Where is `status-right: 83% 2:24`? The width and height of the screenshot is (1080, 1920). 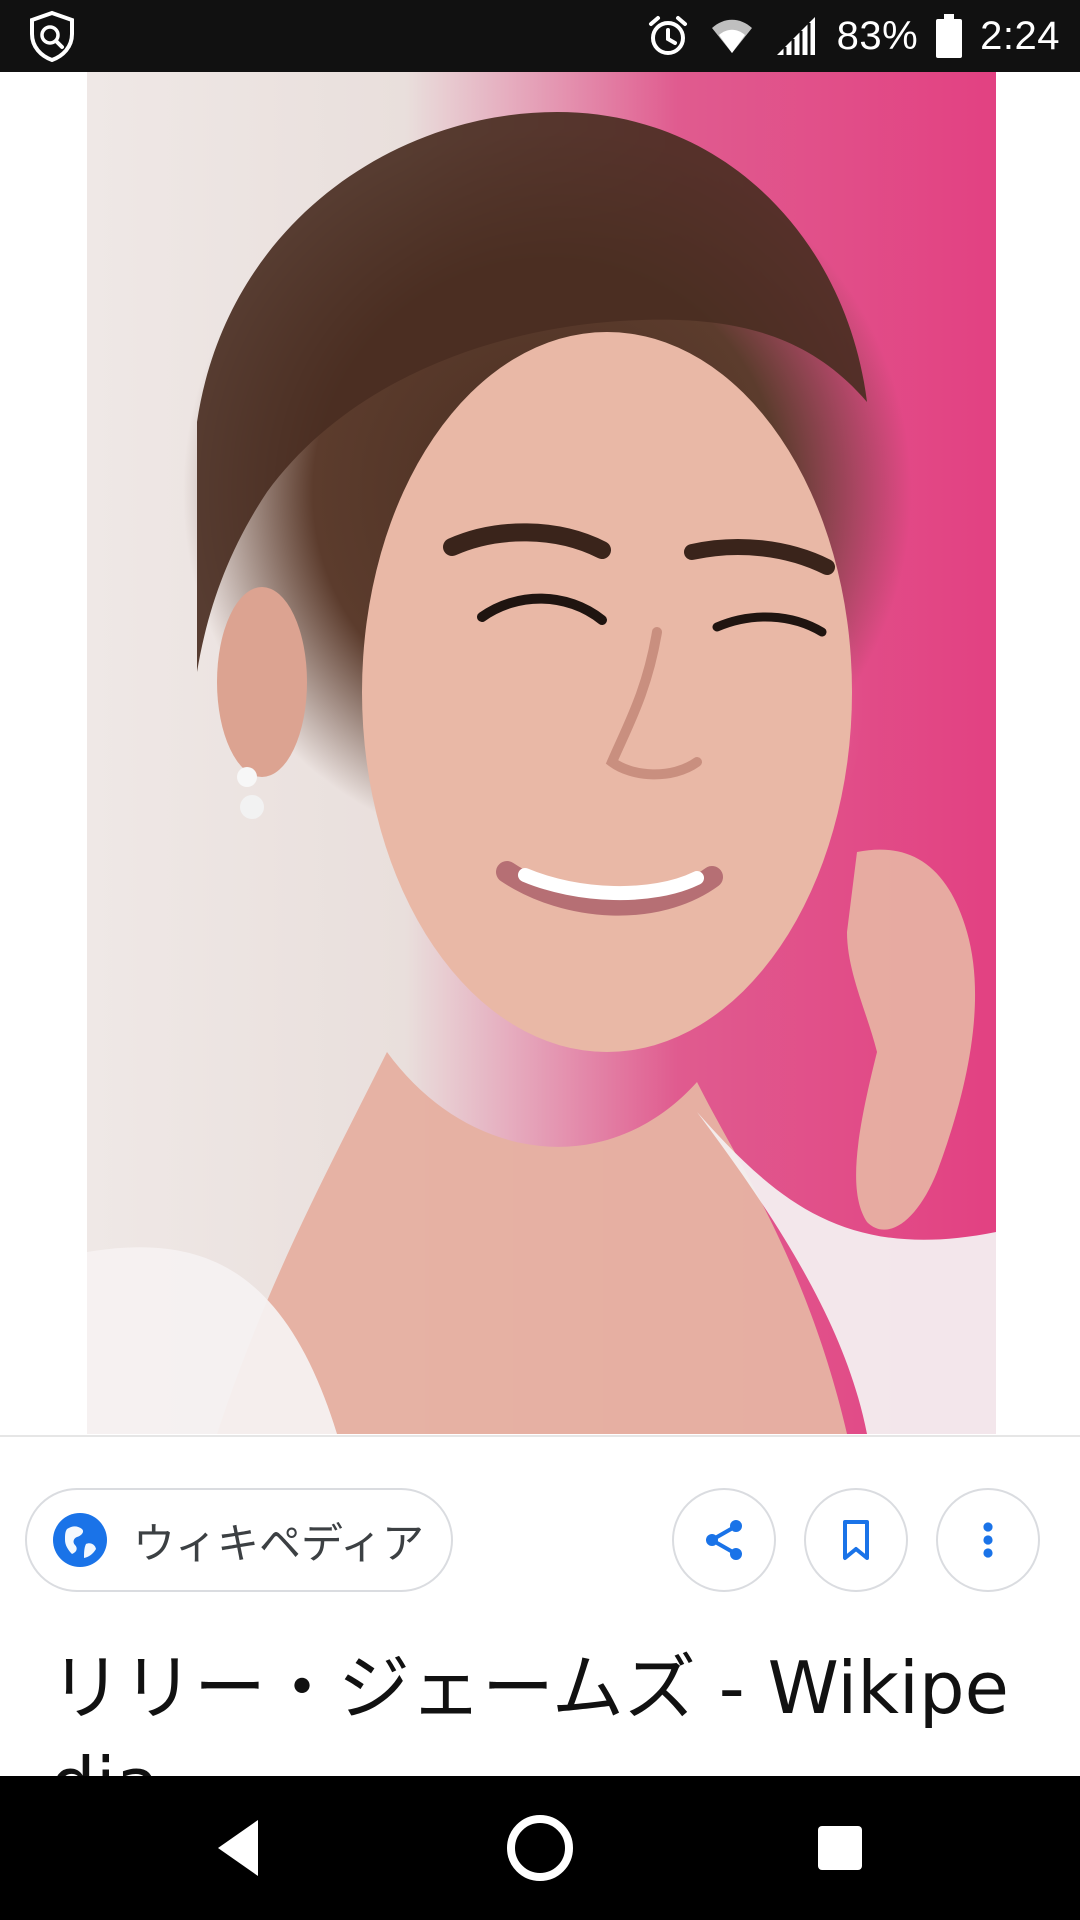 status-right: 83% 2:24 is located at coordinates (852, 36).